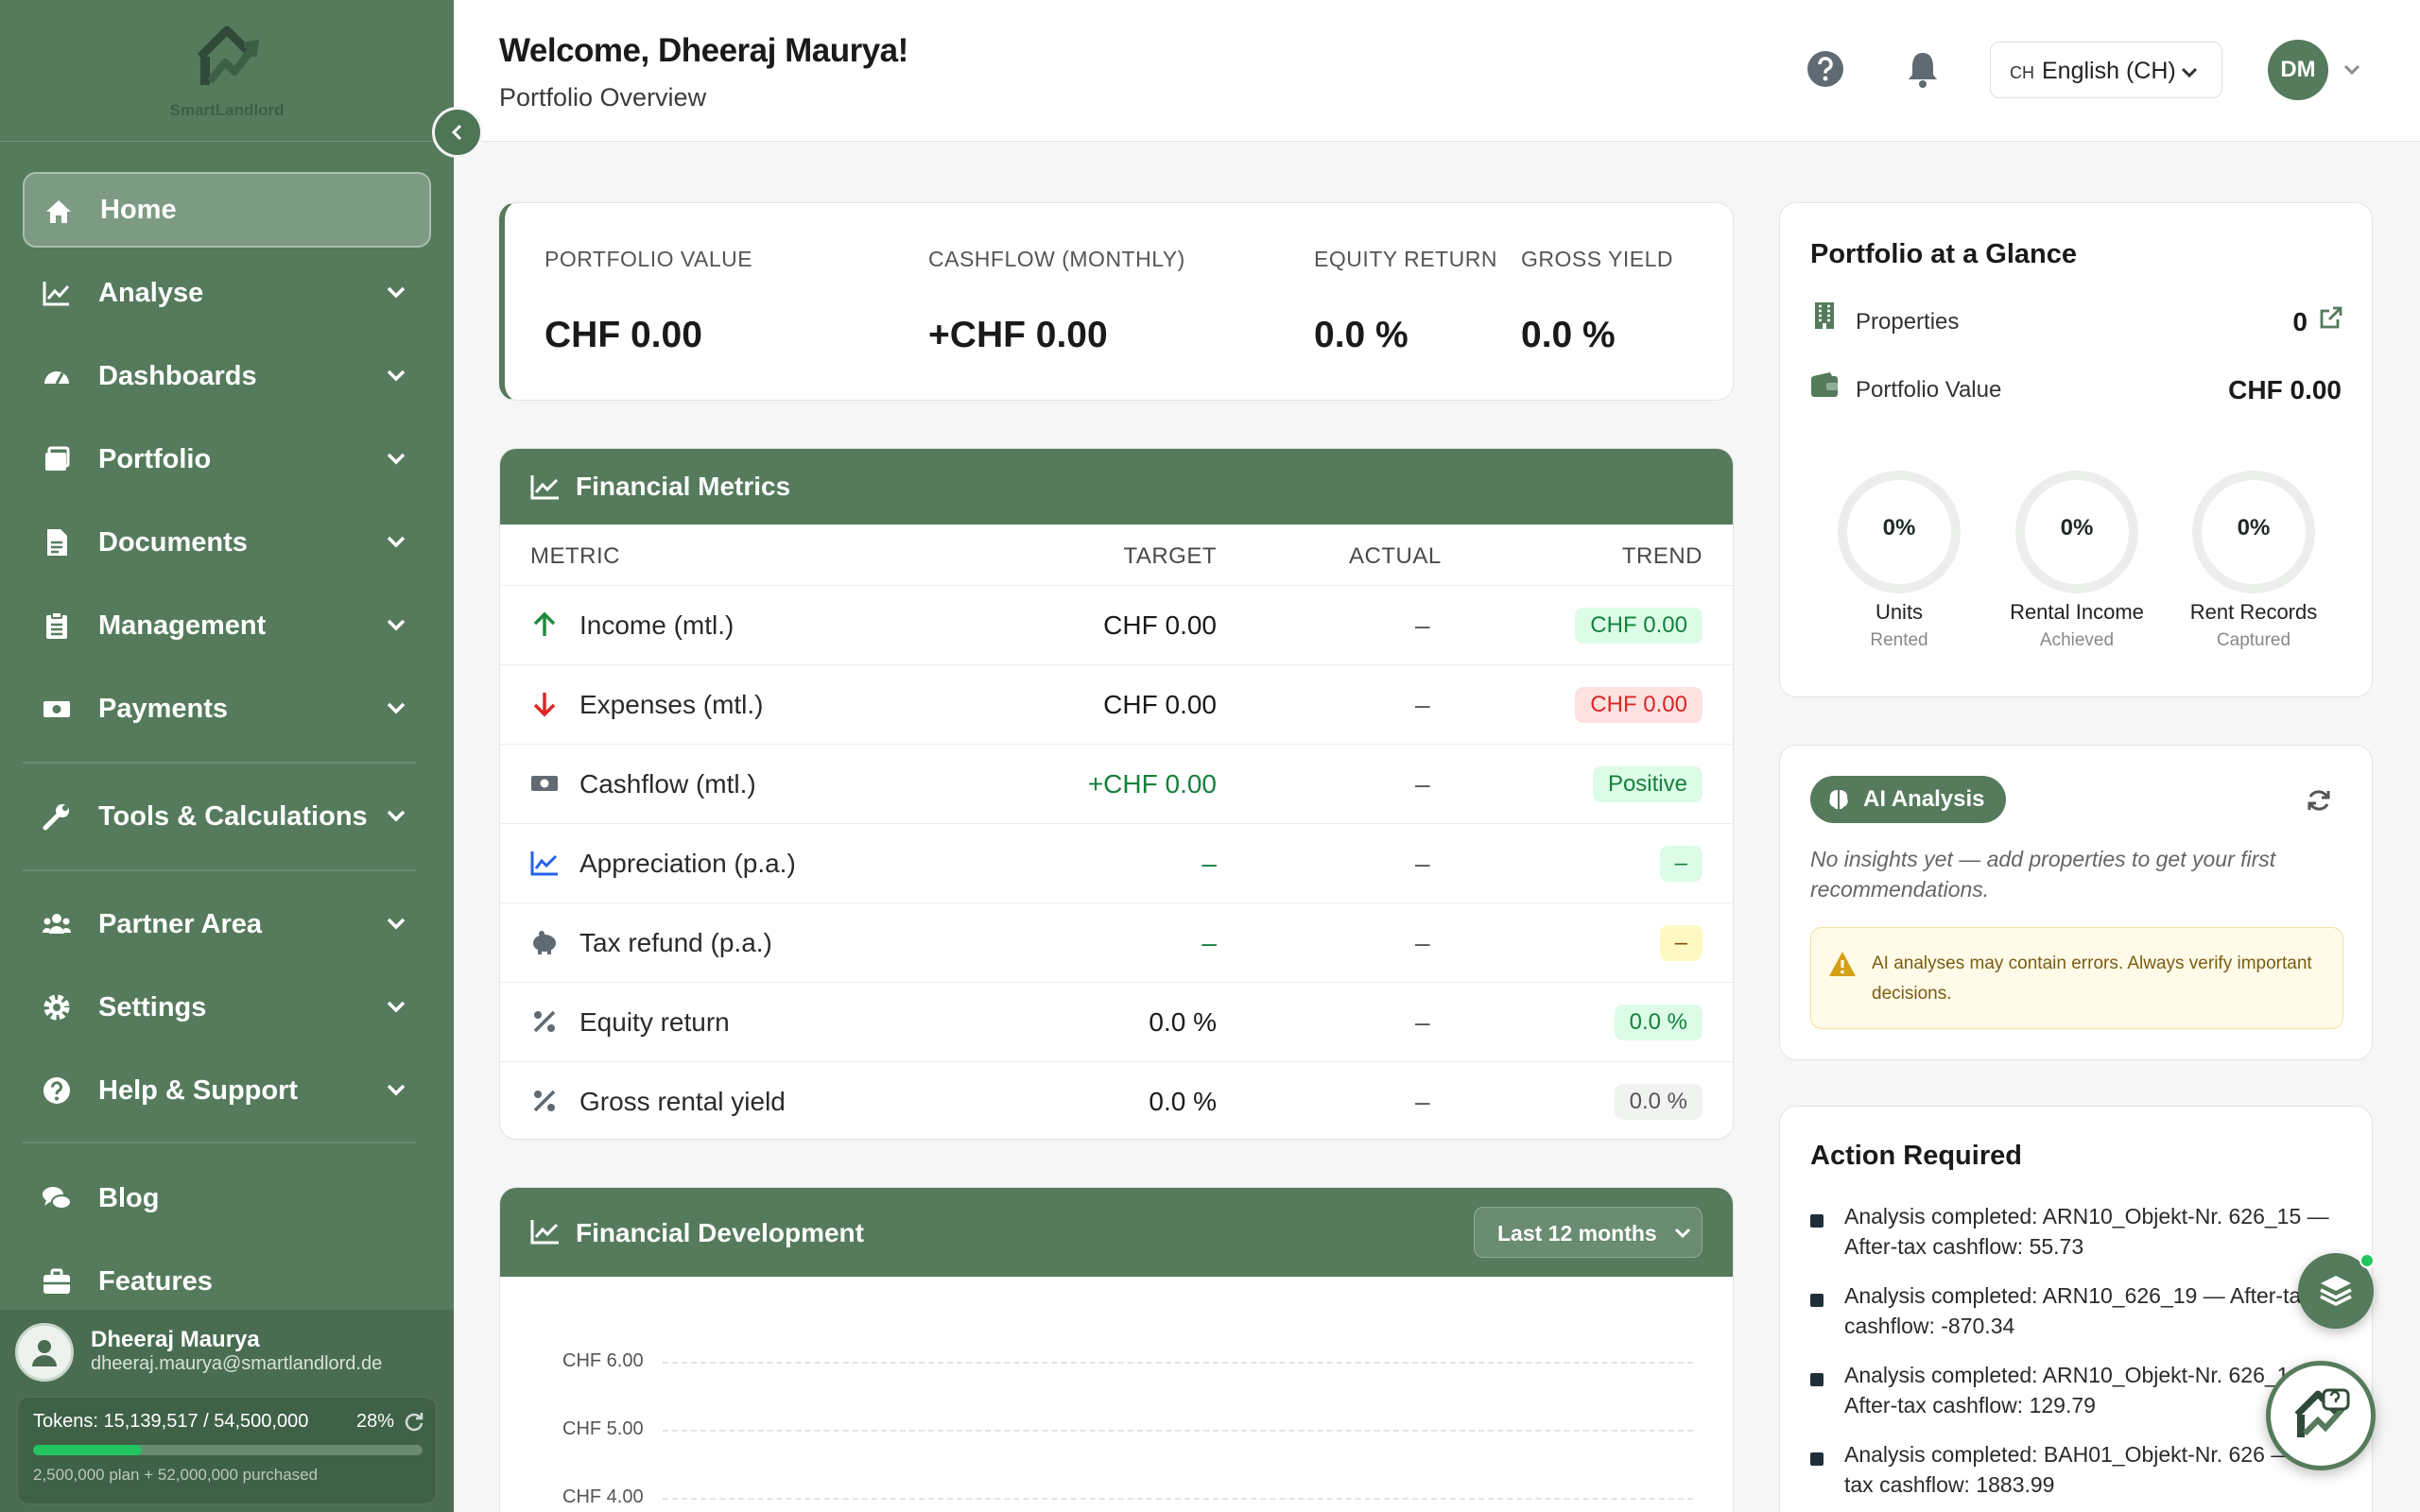 The width and height of the screenshot is (2420, 1512). I want to click on sidebar-item-payments: Payments, so click(227, 709).